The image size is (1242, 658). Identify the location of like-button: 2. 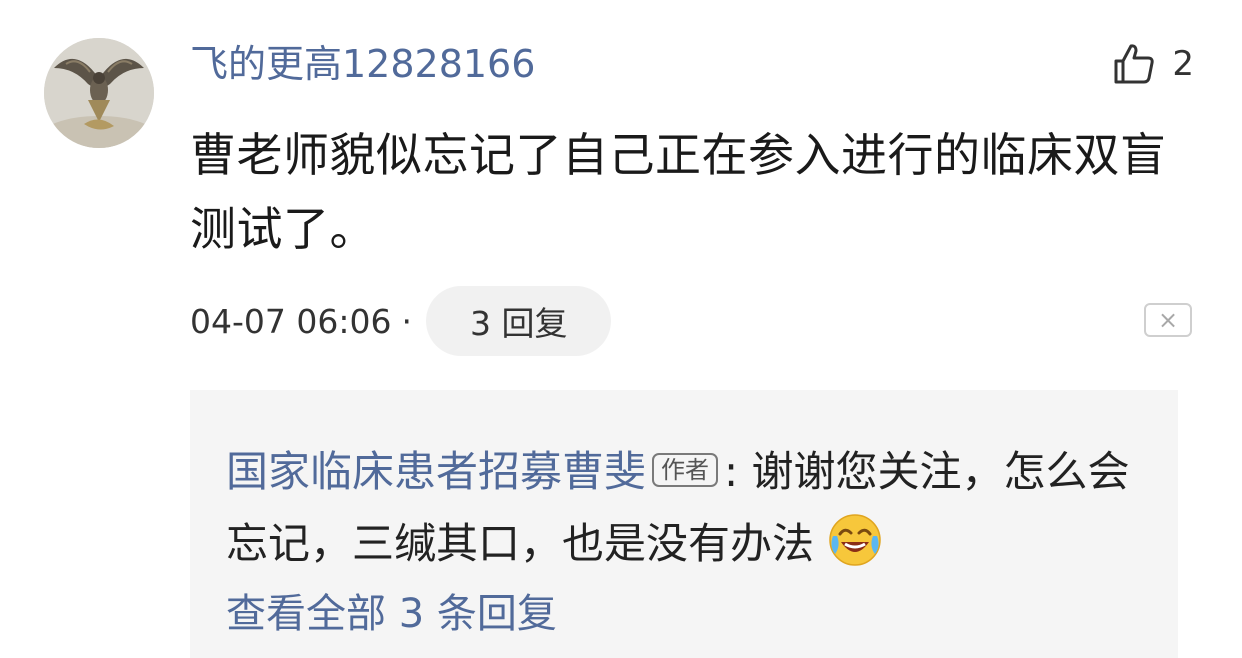
(1153, 64).